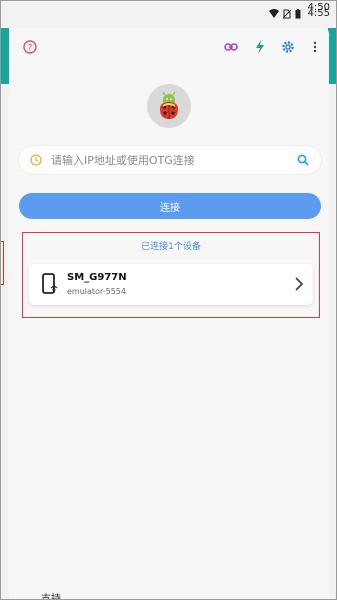 This screenshot has width=337, height=600. What do you see at coordinates (318, 7) in the screenshot?
I see `status-time-top: 4:50` at bounding box center [318, 7].